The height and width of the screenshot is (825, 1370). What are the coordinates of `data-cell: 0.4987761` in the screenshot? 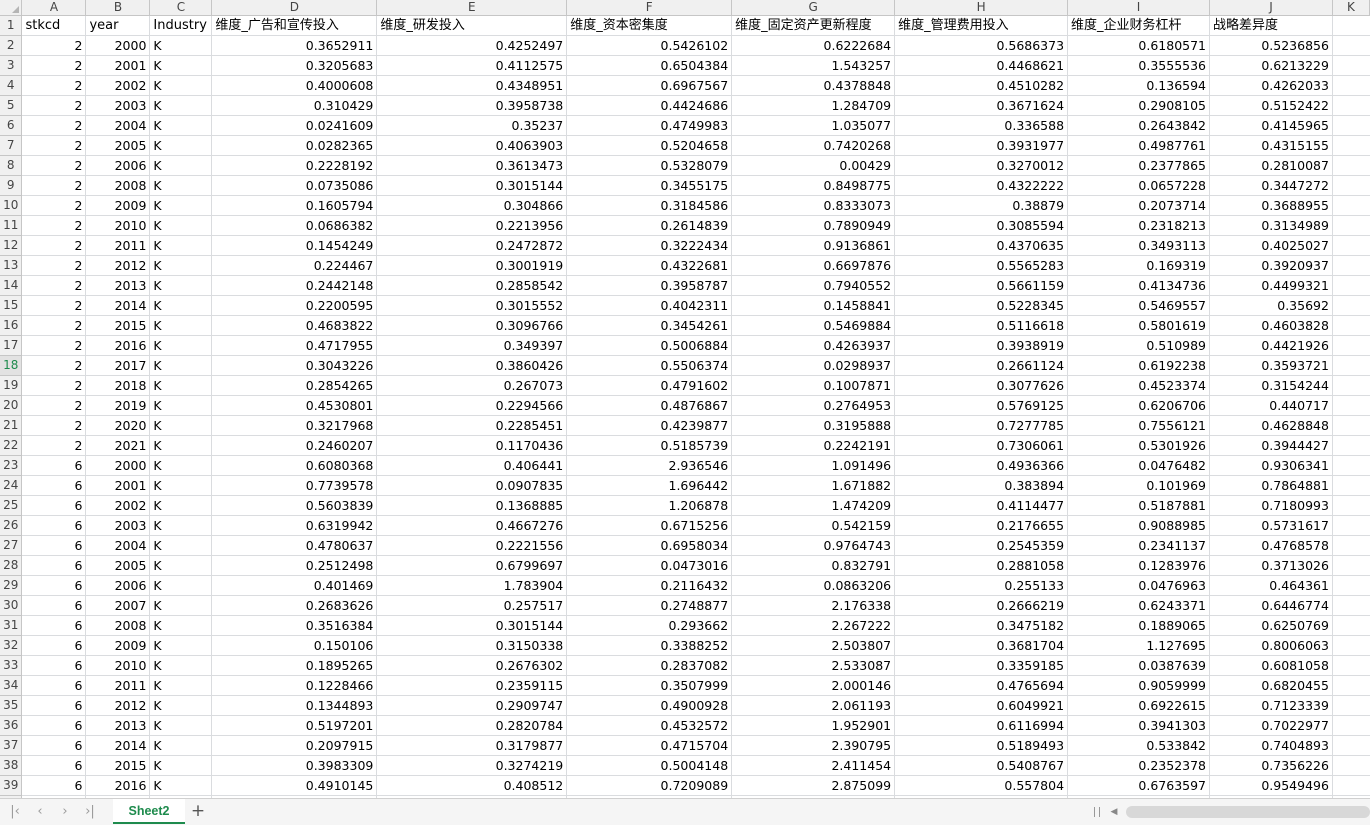 It's located at (1139, 145).